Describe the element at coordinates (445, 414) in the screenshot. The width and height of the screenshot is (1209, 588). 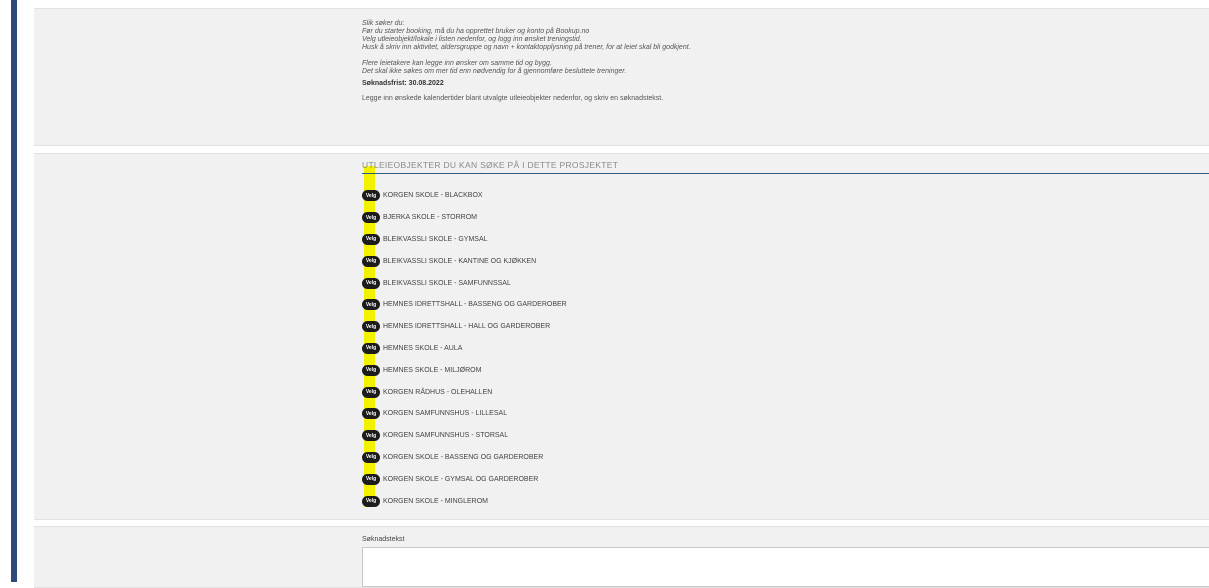
I see `object-name: KORGEN SAMFUNNSHUS - LILLESAL` at that location.